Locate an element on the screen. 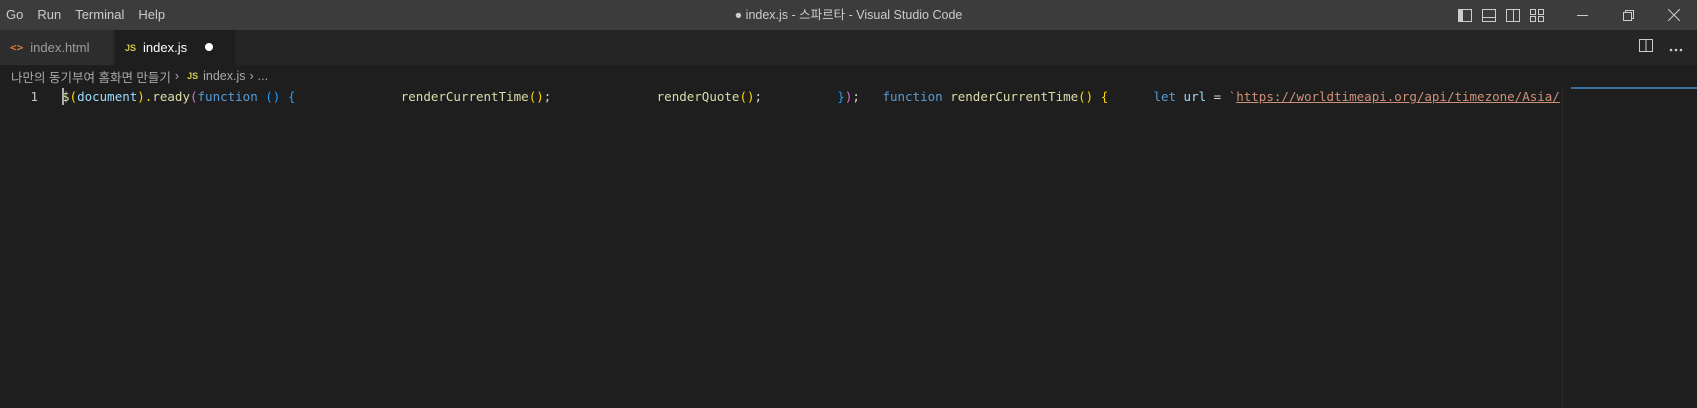 The image size is (1697, 408). tab-index-js: JS index.js is located at coordinates (175, 47).